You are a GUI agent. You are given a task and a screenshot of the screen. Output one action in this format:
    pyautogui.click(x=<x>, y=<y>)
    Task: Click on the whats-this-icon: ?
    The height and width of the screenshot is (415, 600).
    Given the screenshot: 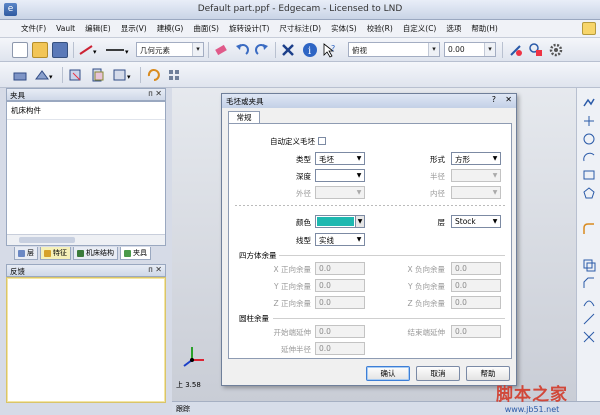 What is the action you would take?
    pyautogui.click(x=330, y=50)
    